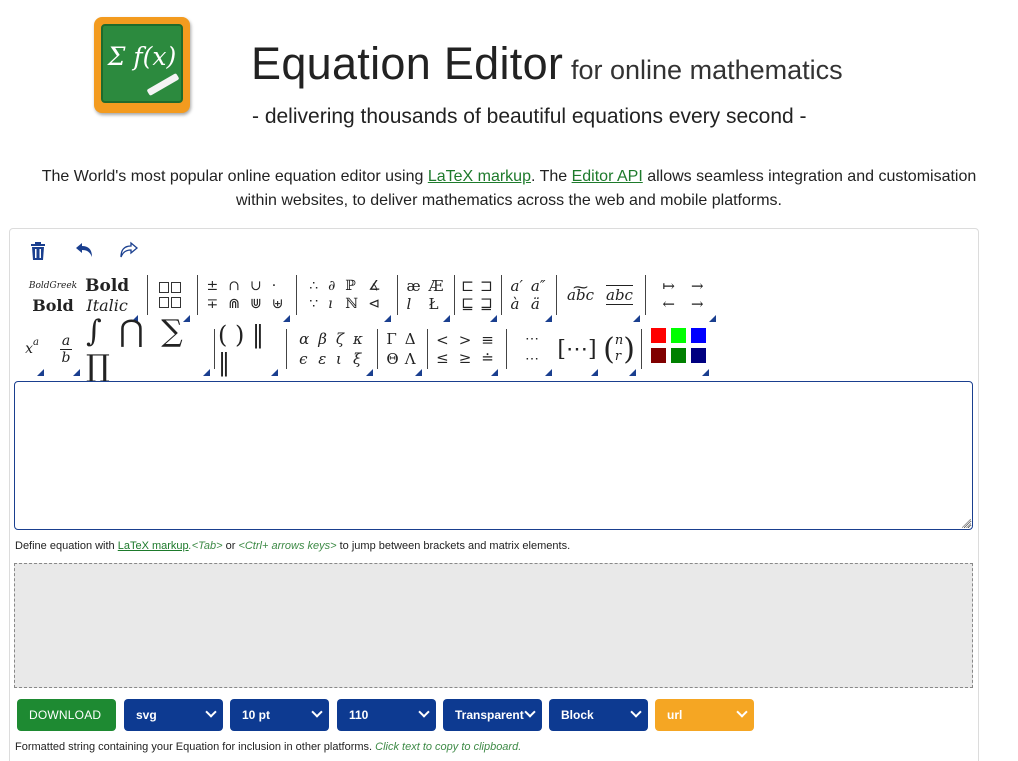 The width and height of the screenshot is (1018, 761). Describe the element at coordinates (213, 286) in the screenshot. I see `plus-minus-symbol: ±` at that location.